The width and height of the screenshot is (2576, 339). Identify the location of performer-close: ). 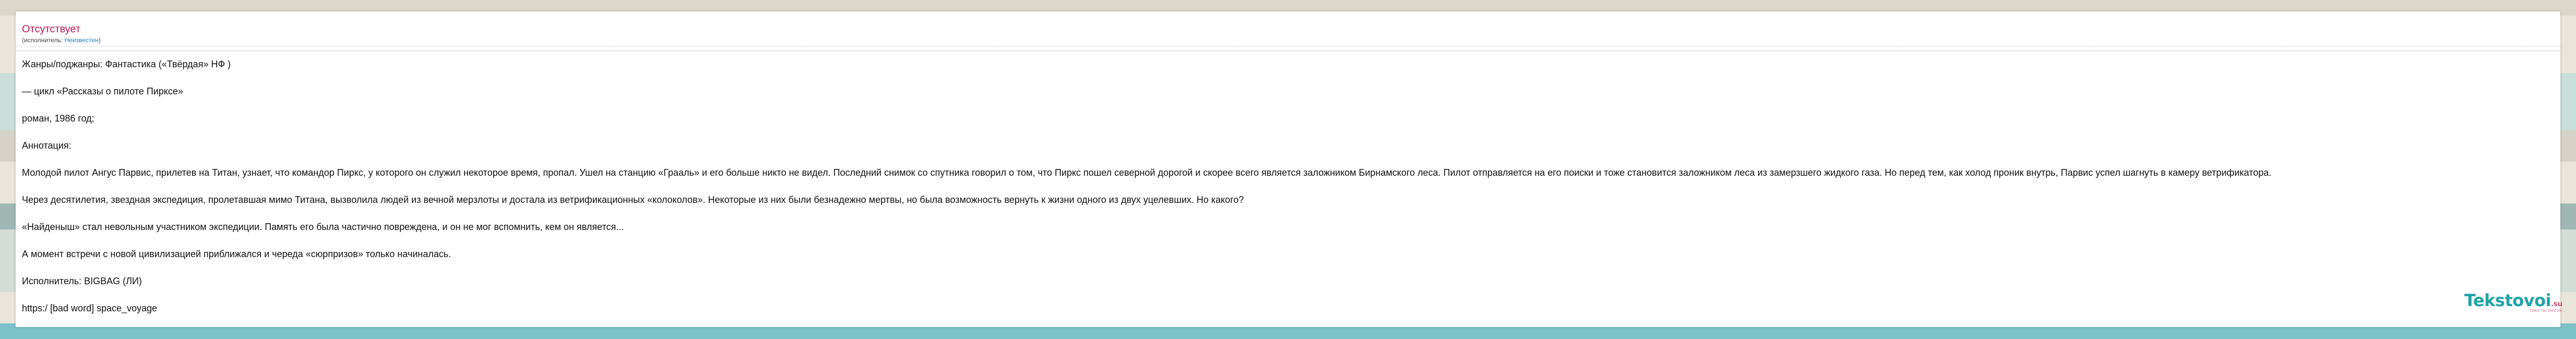
(99, 40).